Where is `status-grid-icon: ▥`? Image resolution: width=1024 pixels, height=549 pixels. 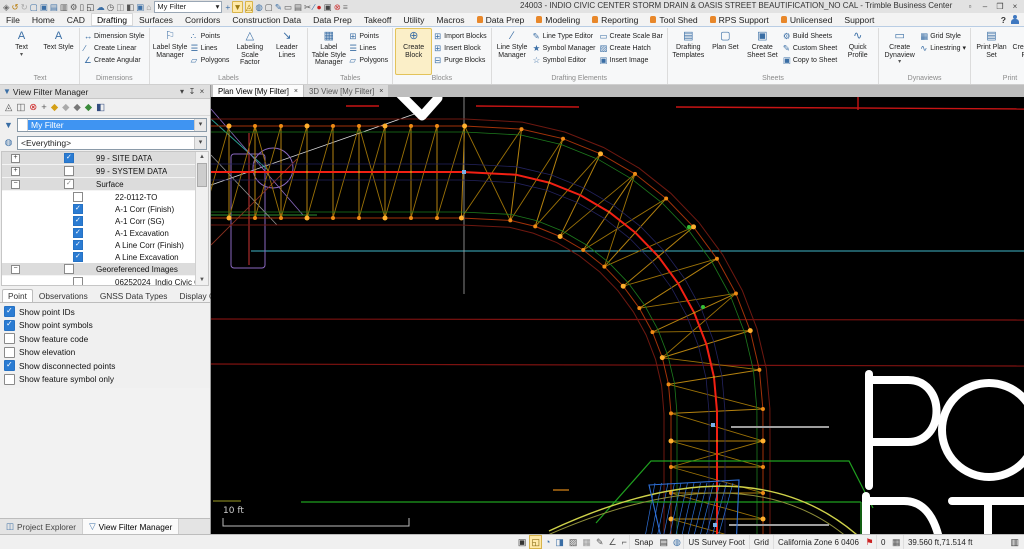
status-grid-icon: ▥ is located at coordinates (1015, 542).